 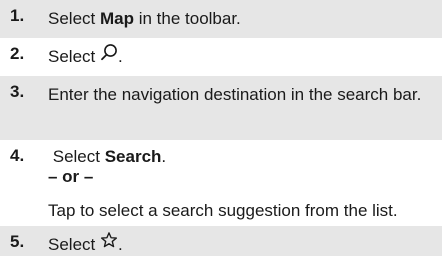 What do you see at coordinates (17, 241) in the screenshot?
I see `step-number: 5.` at bounding box center [17, 241].